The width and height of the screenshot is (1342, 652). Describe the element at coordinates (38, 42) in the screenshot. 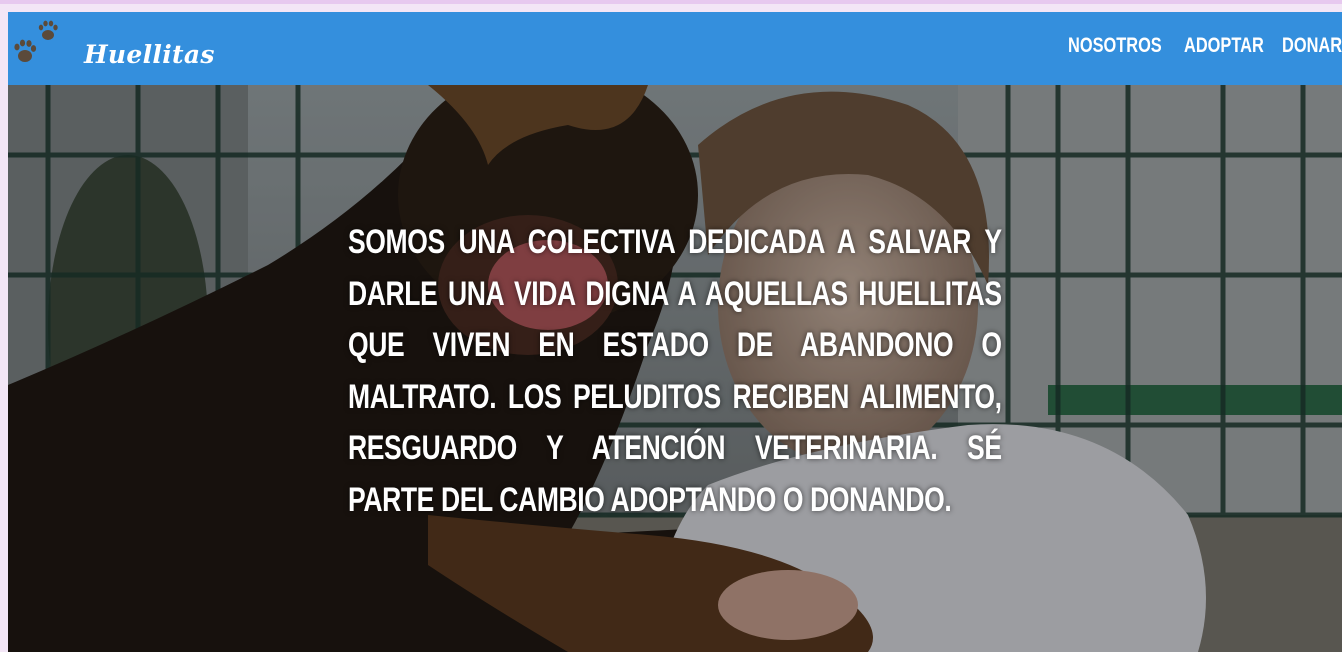

I see `paw-prints-icon` at that location.